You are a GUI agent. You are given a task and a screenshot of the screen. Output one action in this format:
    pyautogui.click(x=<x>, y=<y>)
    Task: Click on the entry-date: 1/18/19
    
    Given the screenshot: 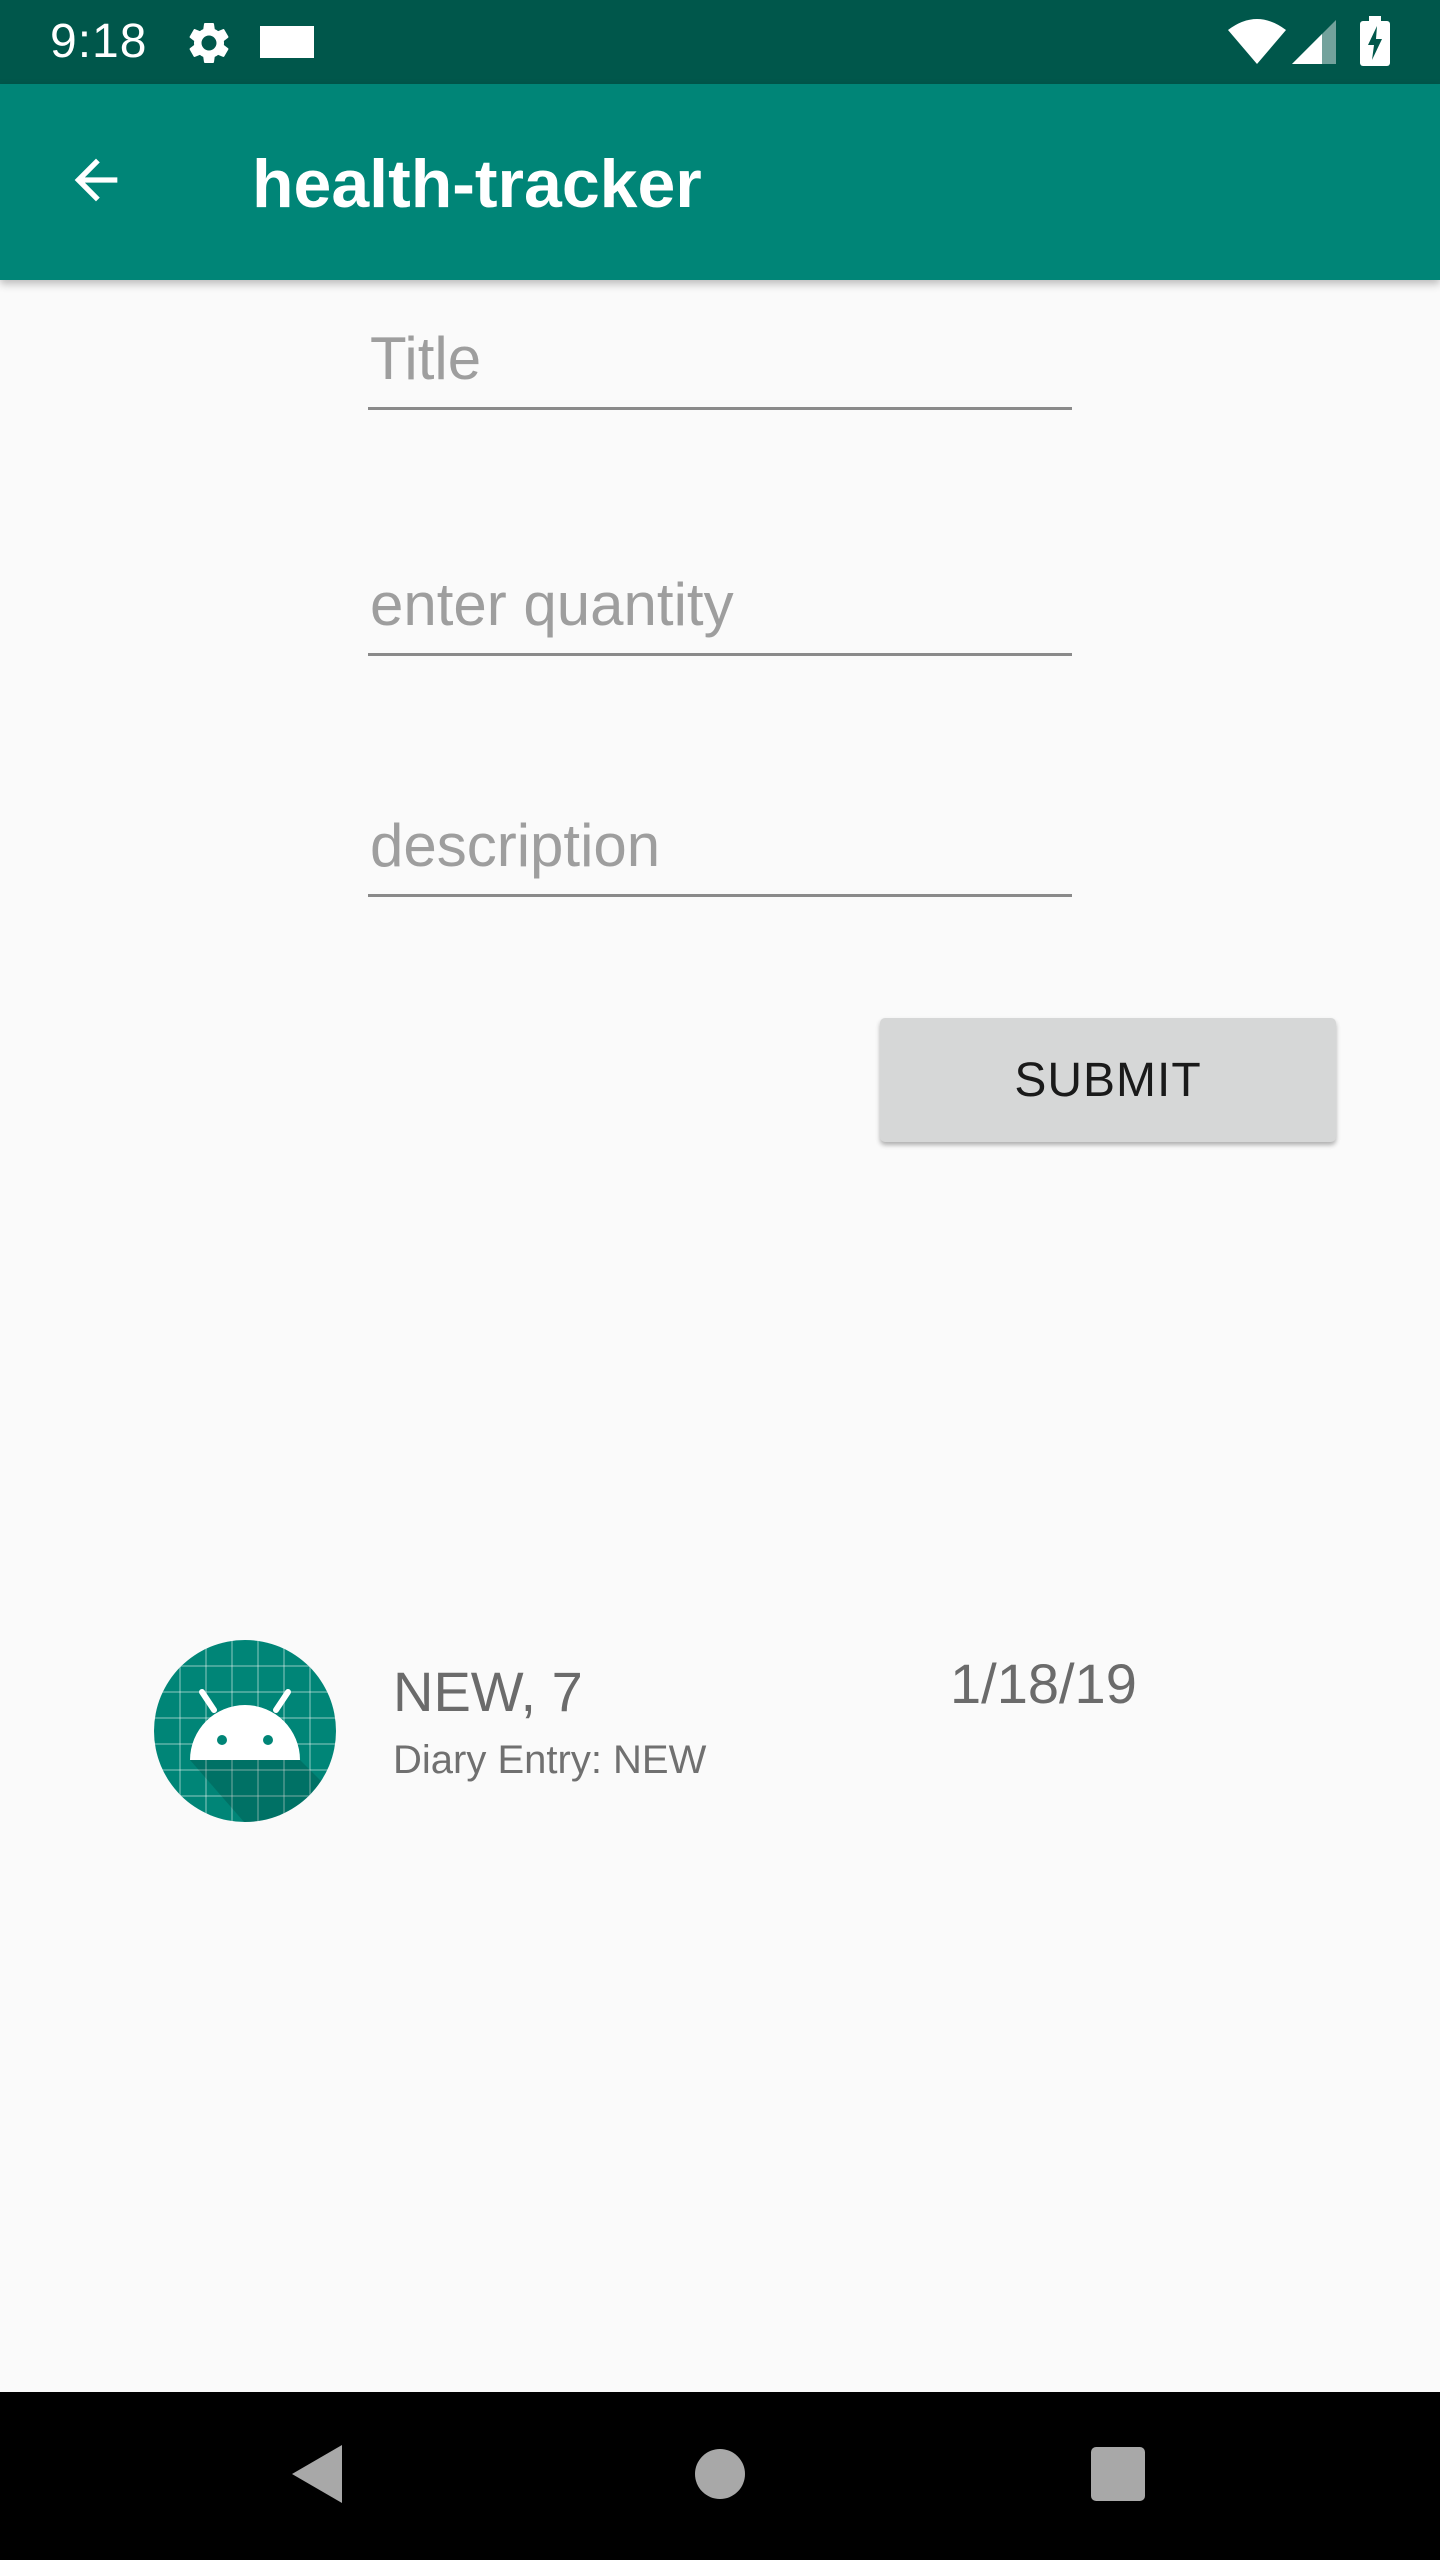 What is the action you would take?
    pyautogui.click(x=1043, y=1683)
    